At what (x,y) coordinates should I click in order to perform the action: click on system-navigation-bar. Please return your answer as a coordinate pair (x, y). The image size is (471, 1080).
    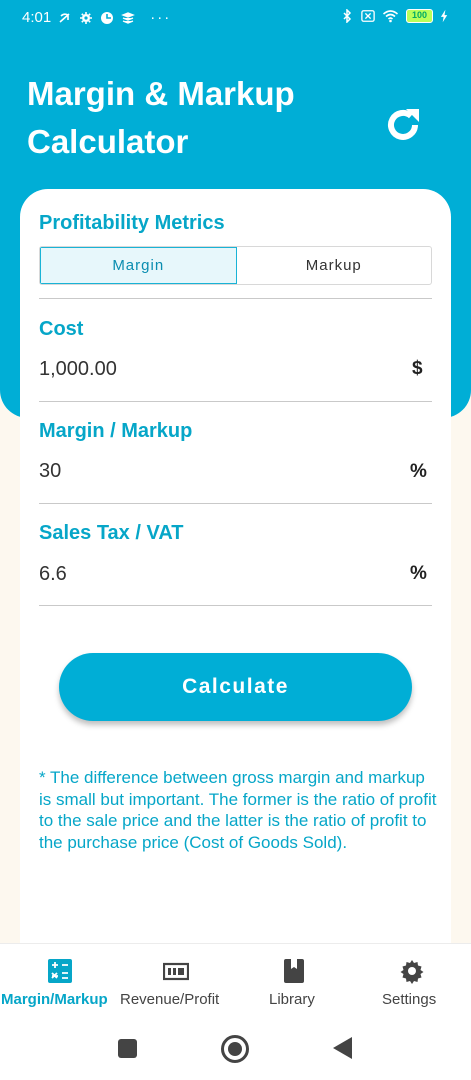
    Looking at the image, I should click on (235, 1049).